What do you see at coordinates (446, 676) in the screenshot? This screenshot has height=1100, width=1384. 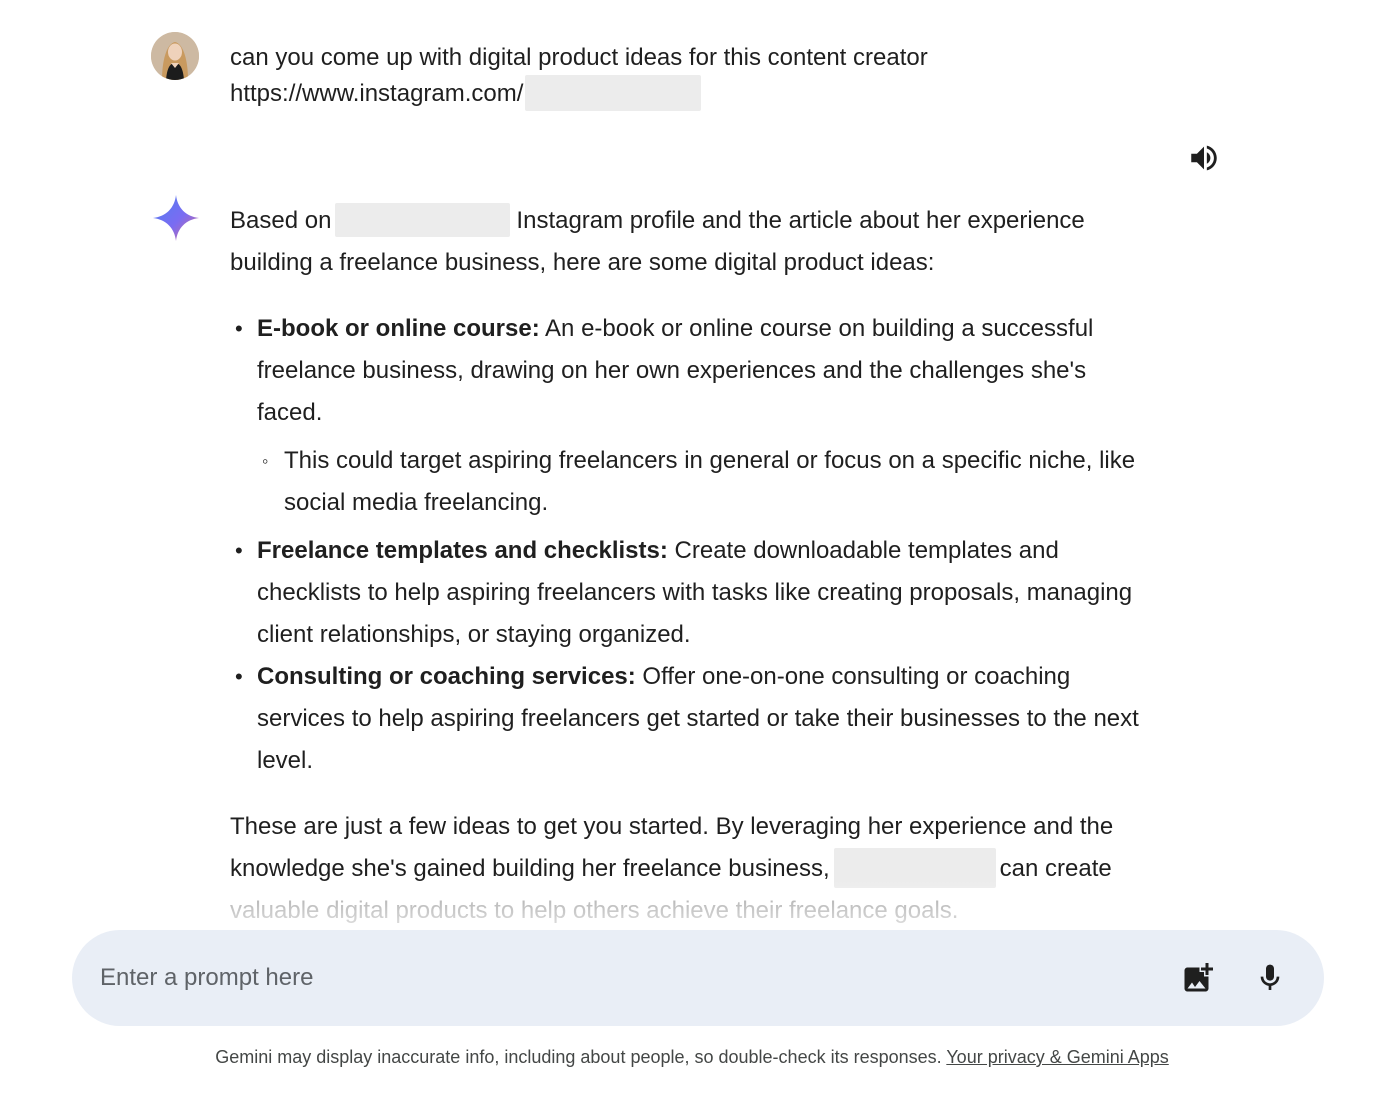 I see `list-item-title: Consulting or coaching services:` at bounding box center [446, 676].